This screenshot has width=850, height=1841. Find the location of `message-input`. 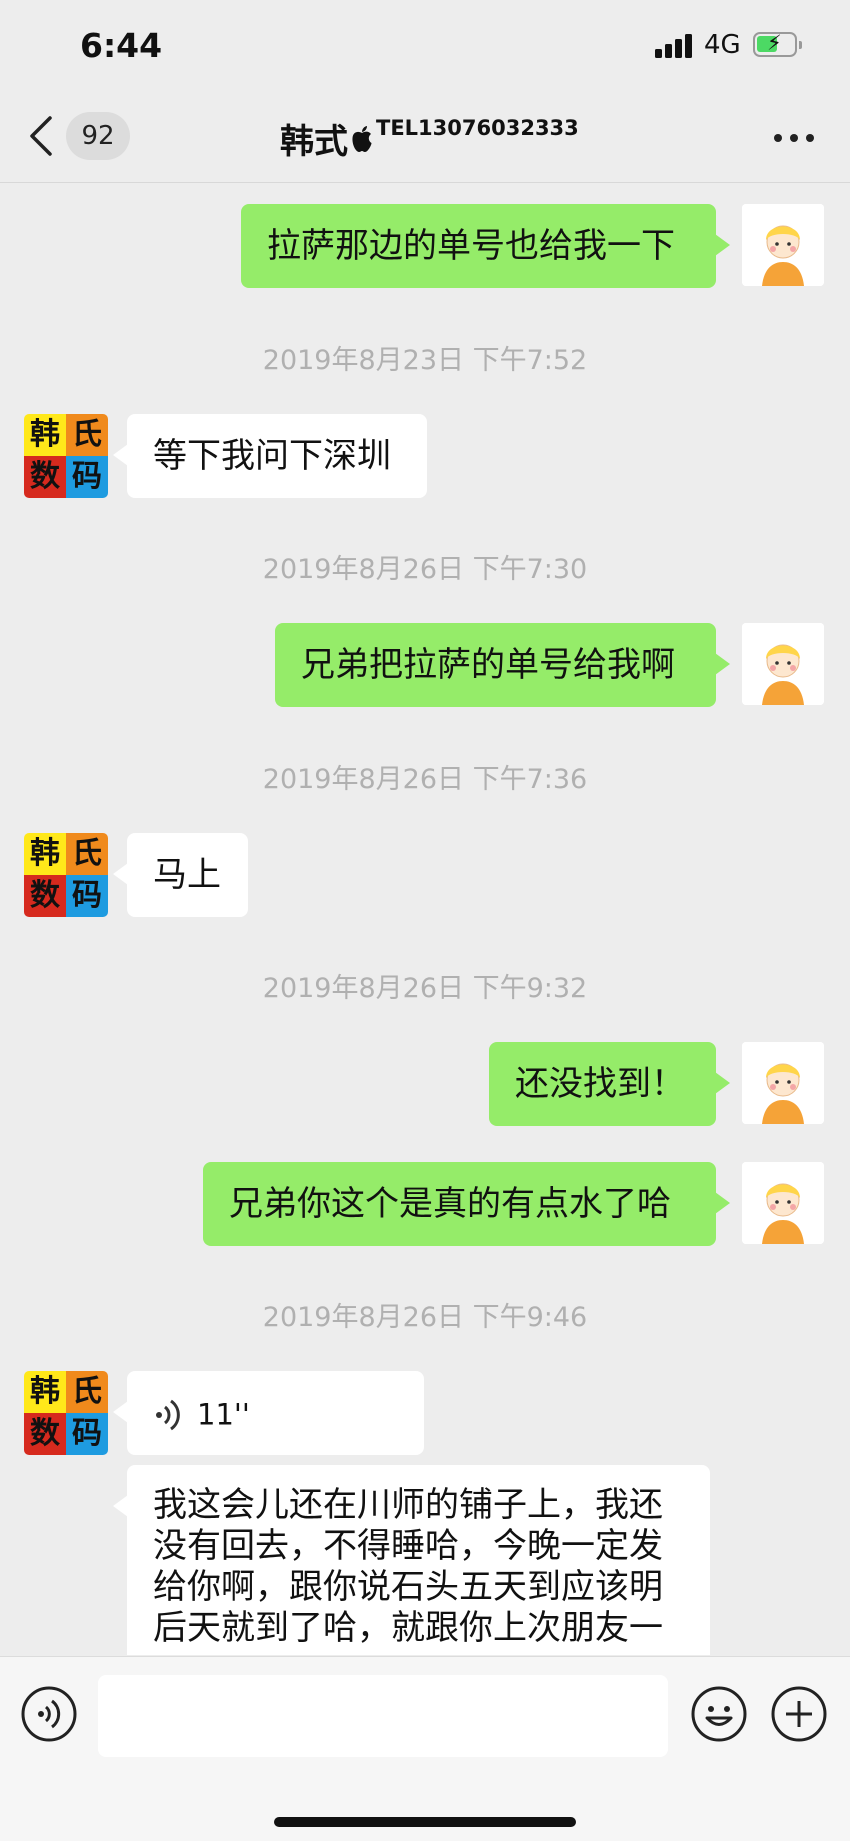

message-input is located at coordinates (383, 1716).